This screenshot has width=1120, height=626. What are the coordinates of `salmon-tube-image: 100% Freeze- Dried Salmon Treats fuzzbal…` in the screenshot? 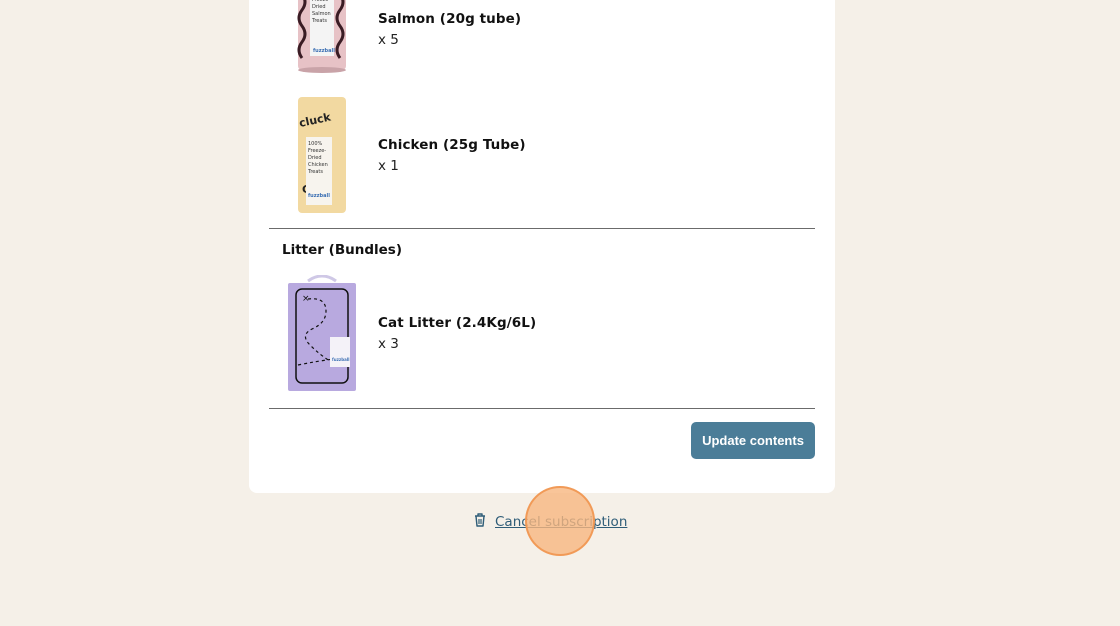 It's located at (322, 37).